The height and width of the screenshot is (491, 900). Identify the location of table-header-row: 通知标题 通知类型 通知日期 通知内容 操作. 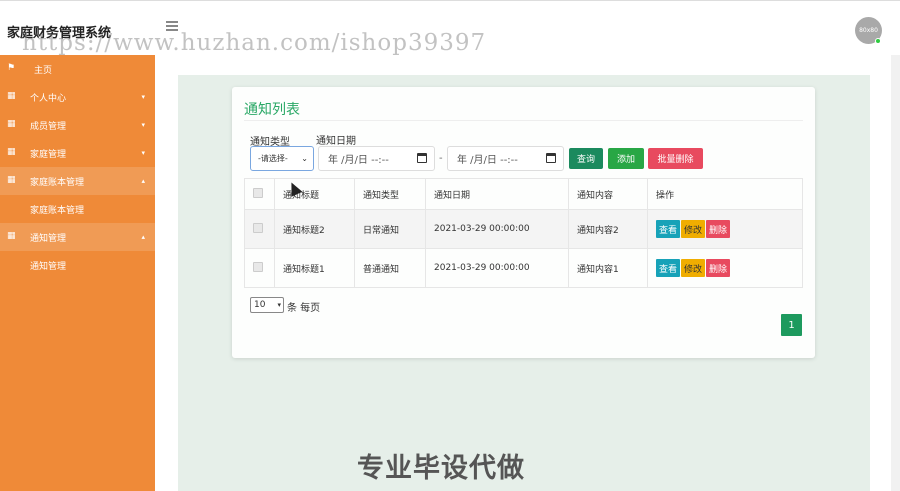
(523, 194).